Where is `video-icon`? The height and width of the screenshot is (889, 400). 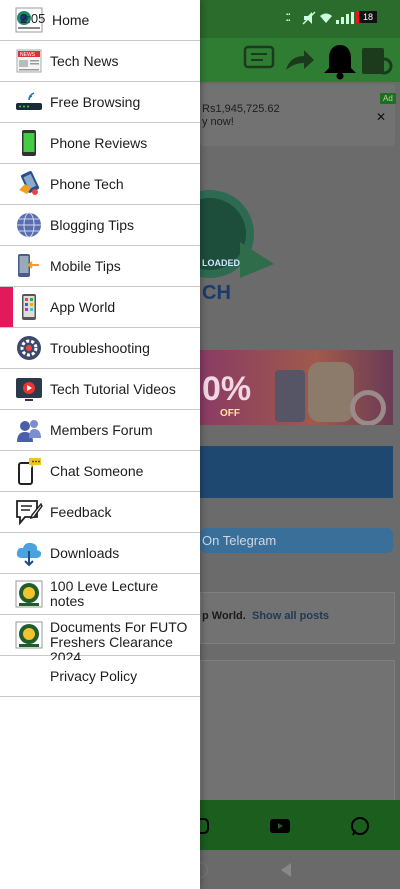
video-icon is located at coordinates (29, 389).